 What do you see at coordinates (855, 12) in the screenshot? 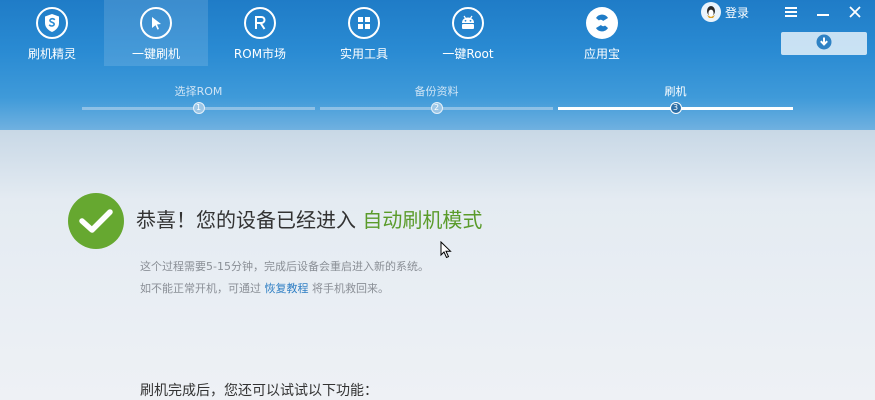
I see `close-icon` at bounding box center [855, 12].